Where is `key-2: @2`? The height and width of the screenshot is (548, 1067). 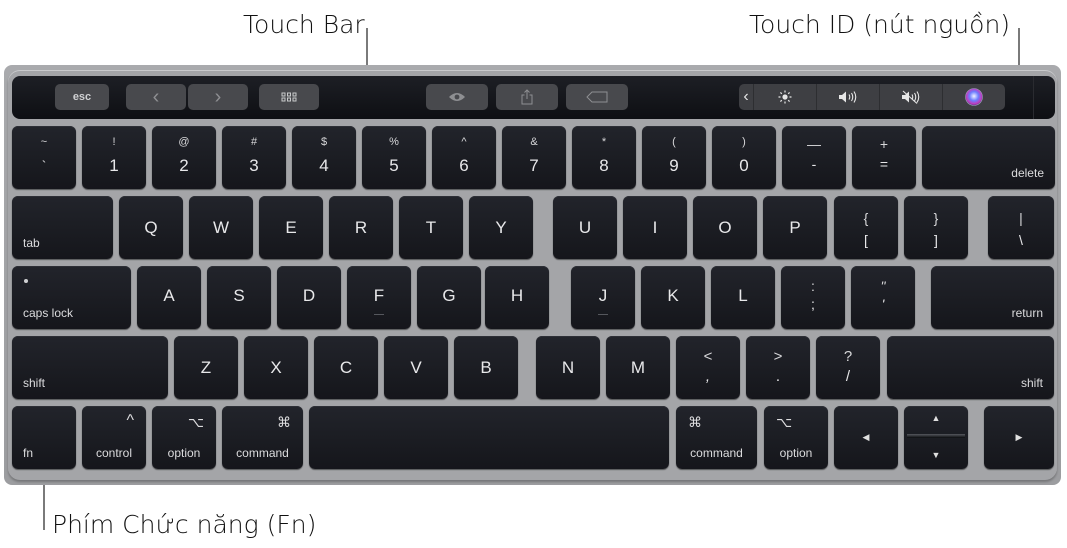
key-2: @2 is located at coordinates (184, 157).